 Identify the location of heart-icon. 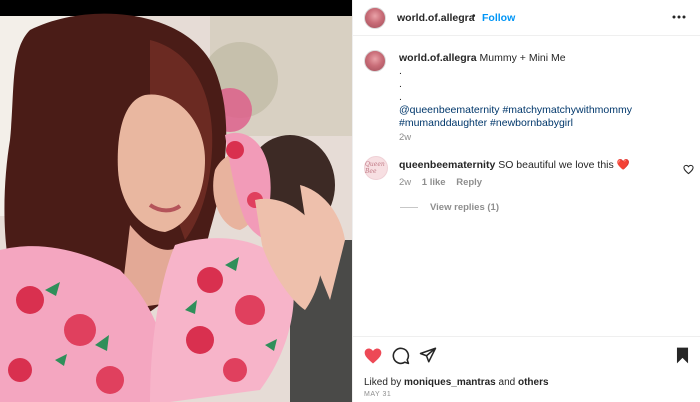
(373, 357).